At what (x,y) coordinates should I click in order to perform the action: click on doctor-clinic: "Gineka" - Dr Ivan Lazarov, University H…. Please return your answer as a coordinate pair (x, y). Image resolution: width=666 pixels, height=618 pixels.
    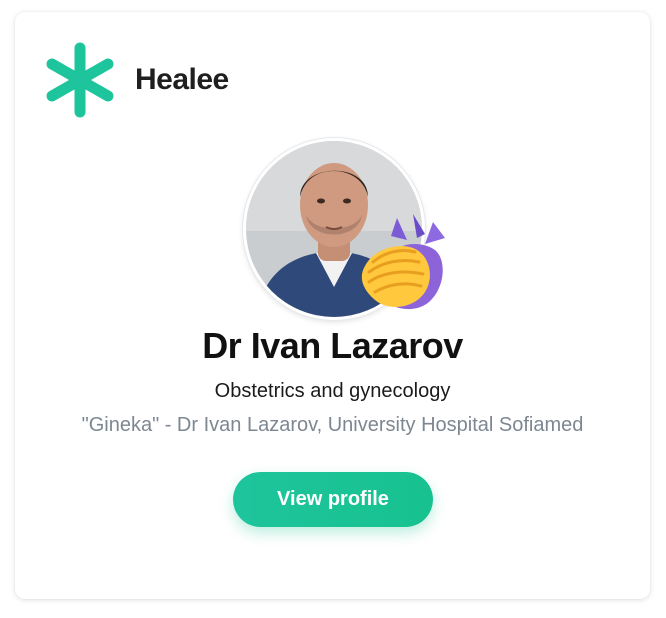
    Looking at the image, I should click on (332, 425).